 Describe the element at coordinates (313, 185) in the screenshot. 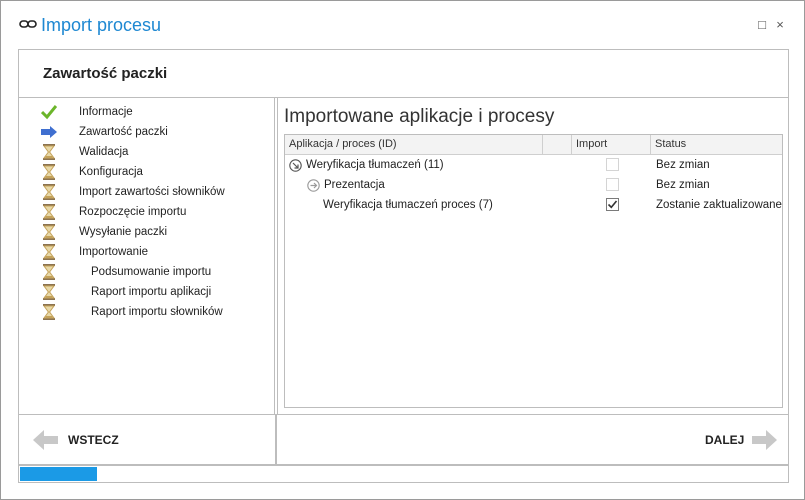

I see `expand-icon` at that location.